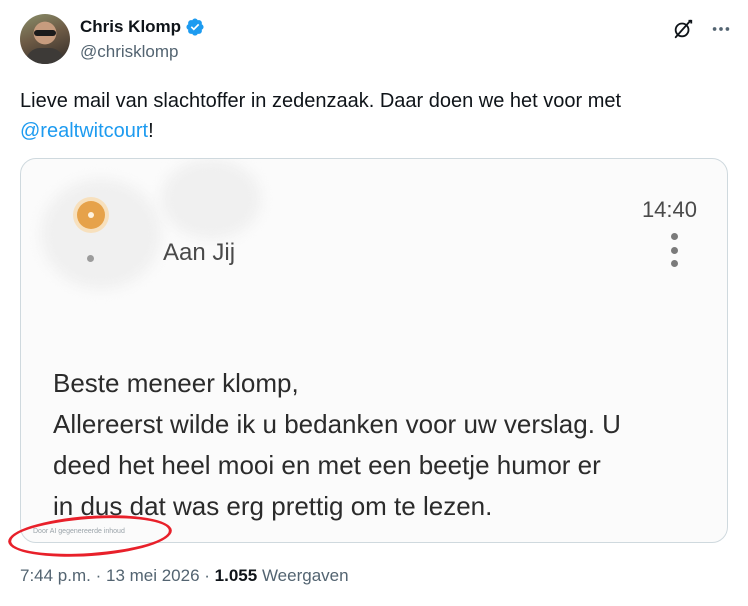  What do you see at coordinates (153, 575) in the screenshot?
I see `tweet-date: 13 mei 2026` at bounding box center [153, 575].